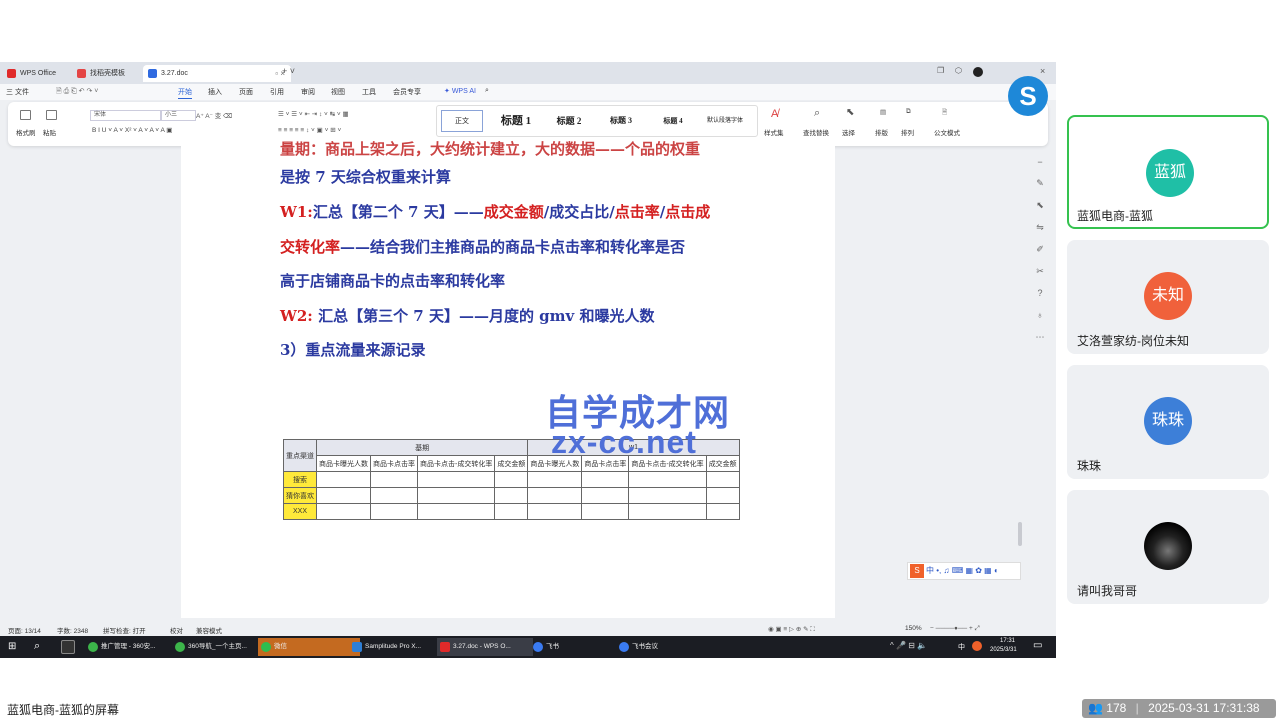 Image resolution: width=1280 pixels, height=720 pixels. What do you see at coordinates (17, 92) in the screenshot?
I see `file-menu: 三 文件` at bounding box center [17, 92].